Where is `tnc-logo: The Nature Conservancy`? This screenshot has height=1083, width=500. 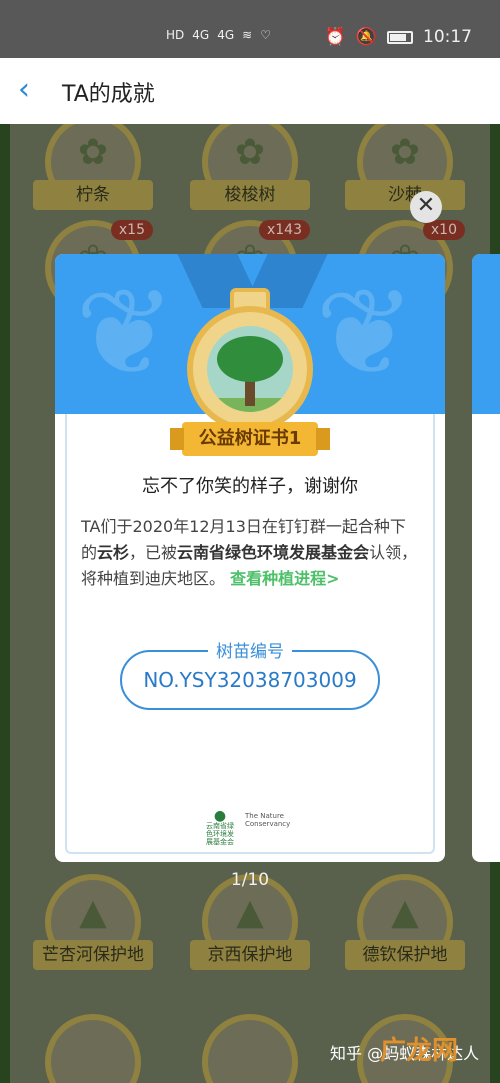 tnc-logo: The Nature Conservancy is located at coordinates (268, 820).